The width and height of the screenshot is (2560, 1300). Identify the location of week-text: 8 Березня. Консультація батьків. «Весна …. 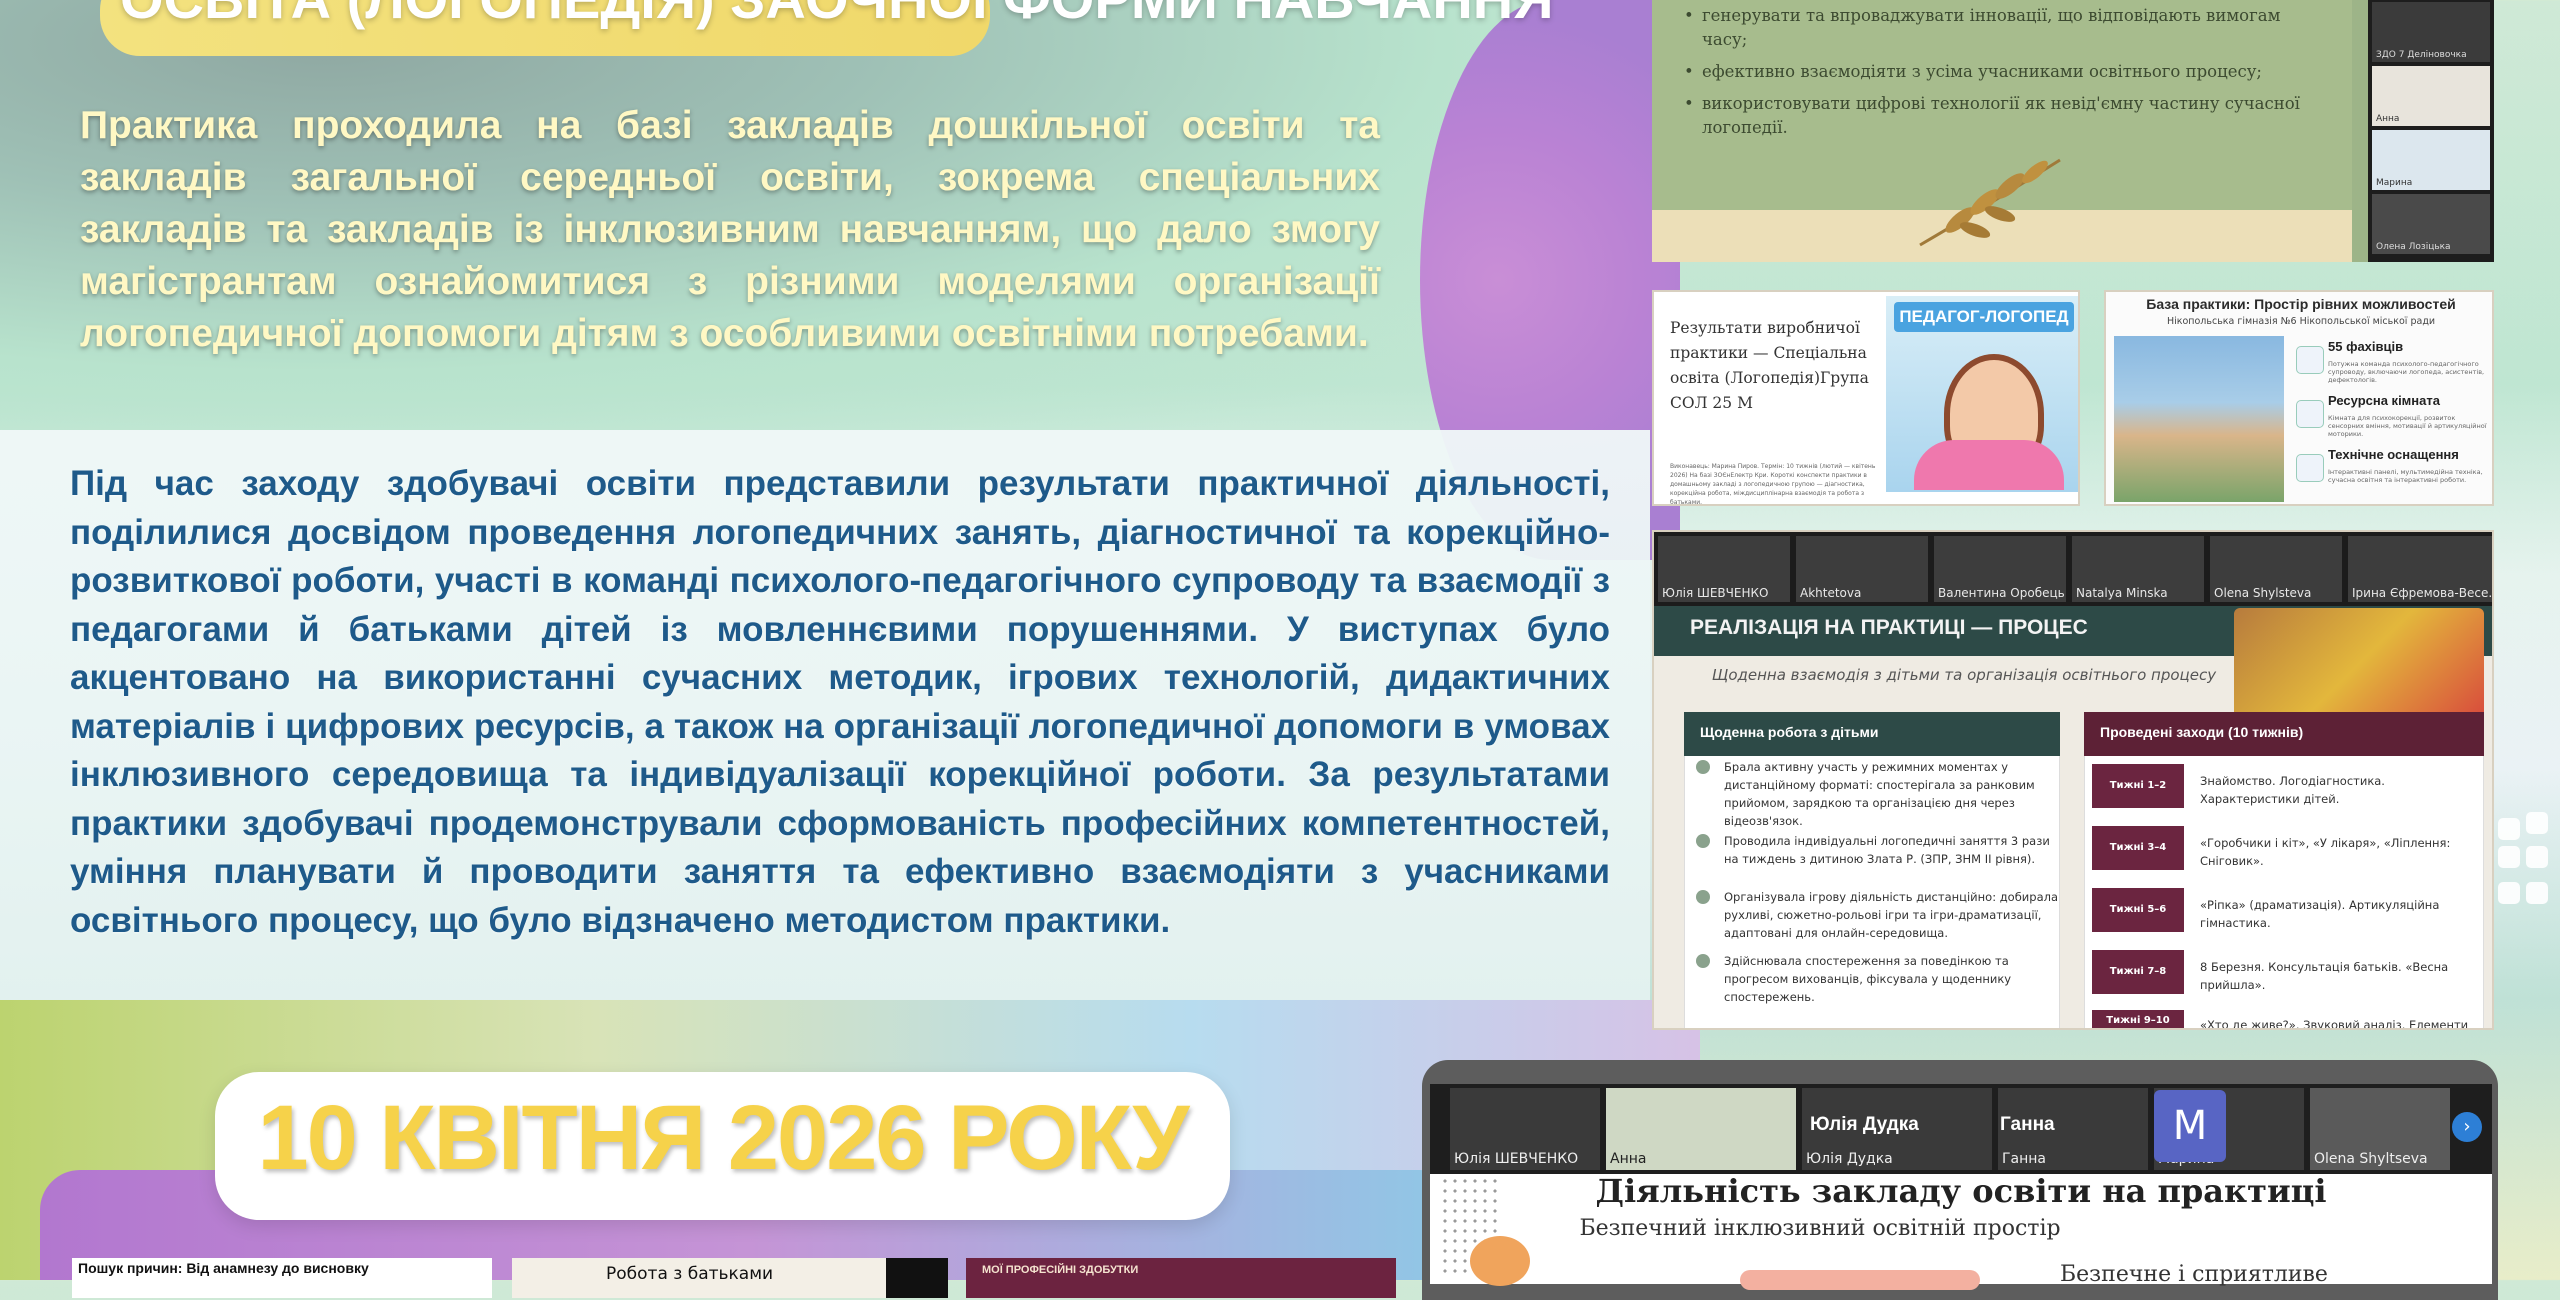
(2324, 976).